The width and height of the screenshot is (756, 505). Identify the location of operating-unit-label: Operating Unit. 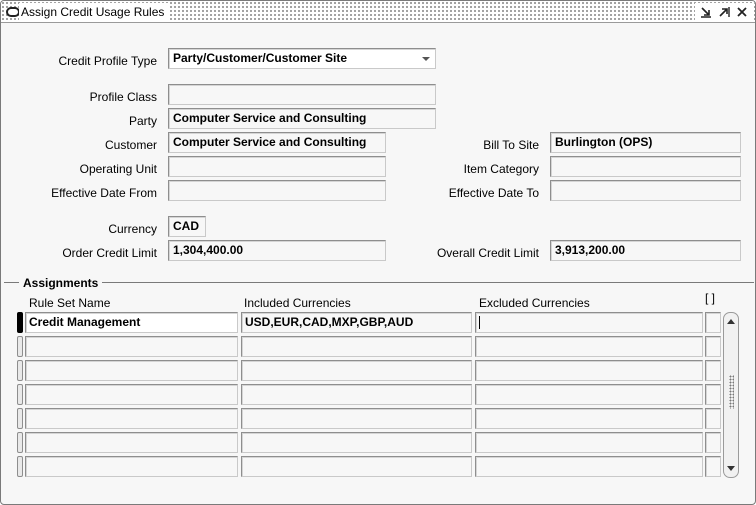
(118, 169).